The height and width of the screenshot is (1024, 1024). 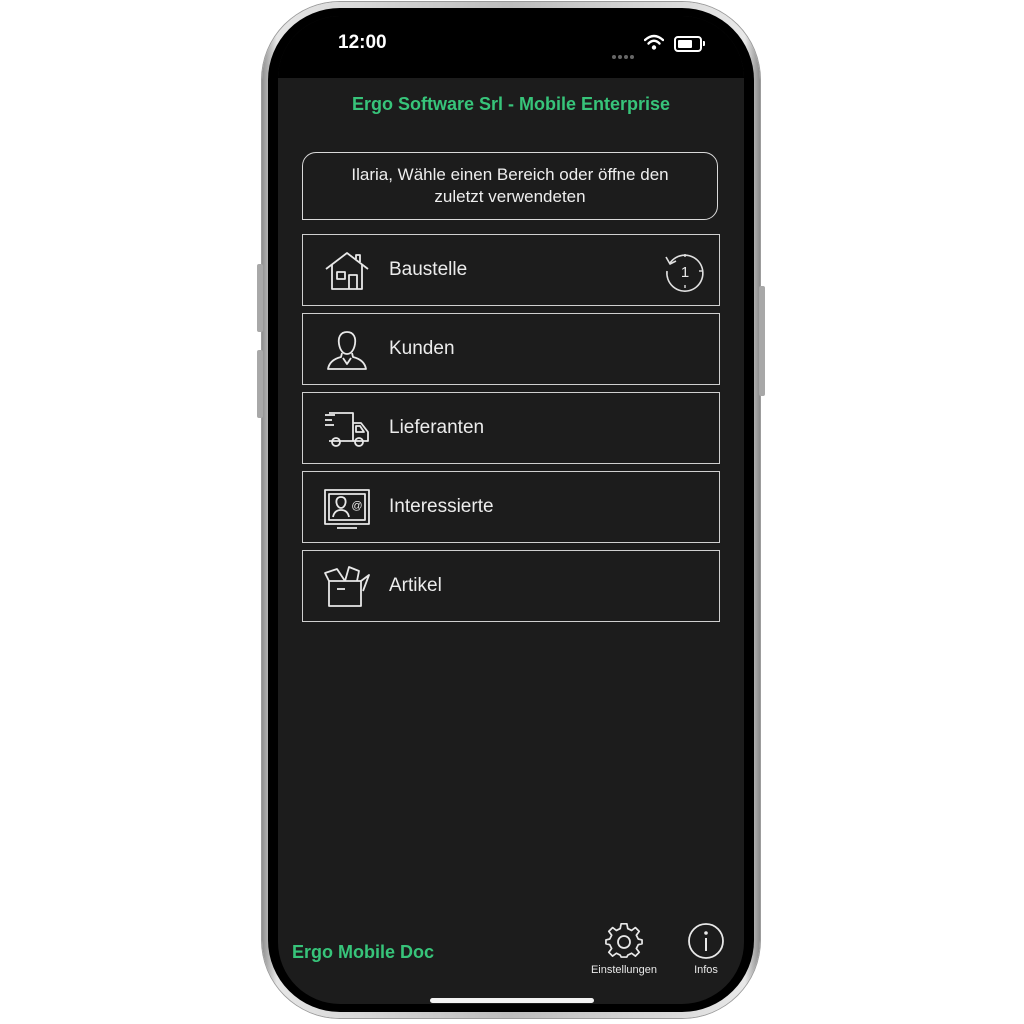 I want to click on menu-label-interessierte: Interessierte, so click(x=441, y=506).